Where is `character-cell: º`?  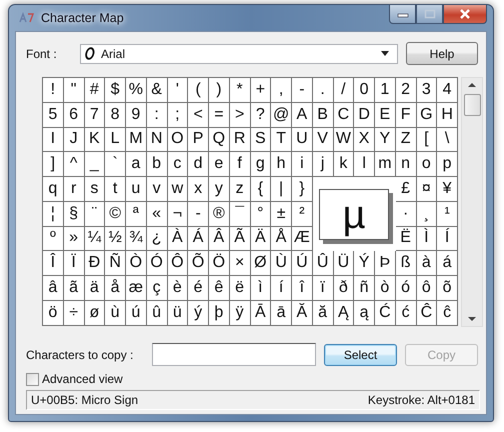
character-cell: º is located at coordinates (53, 239).